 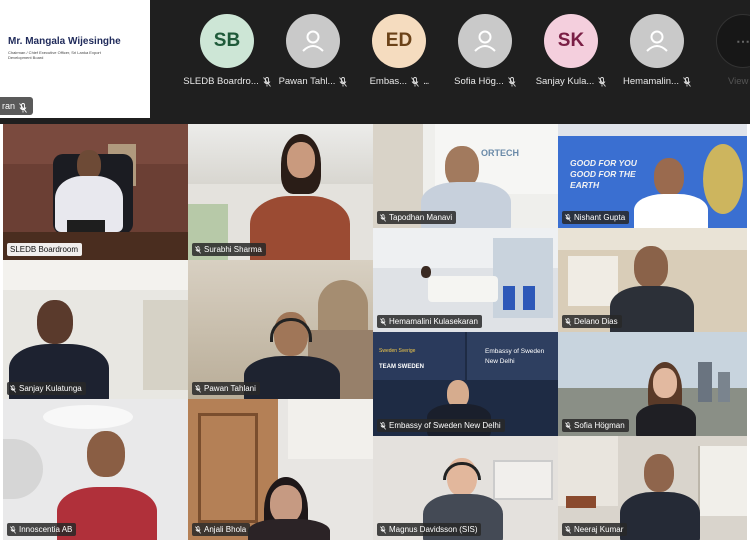 I want to click on video-tile-sledb-boardroom: SLEDB Boardroom, so click(x=95, y=192).